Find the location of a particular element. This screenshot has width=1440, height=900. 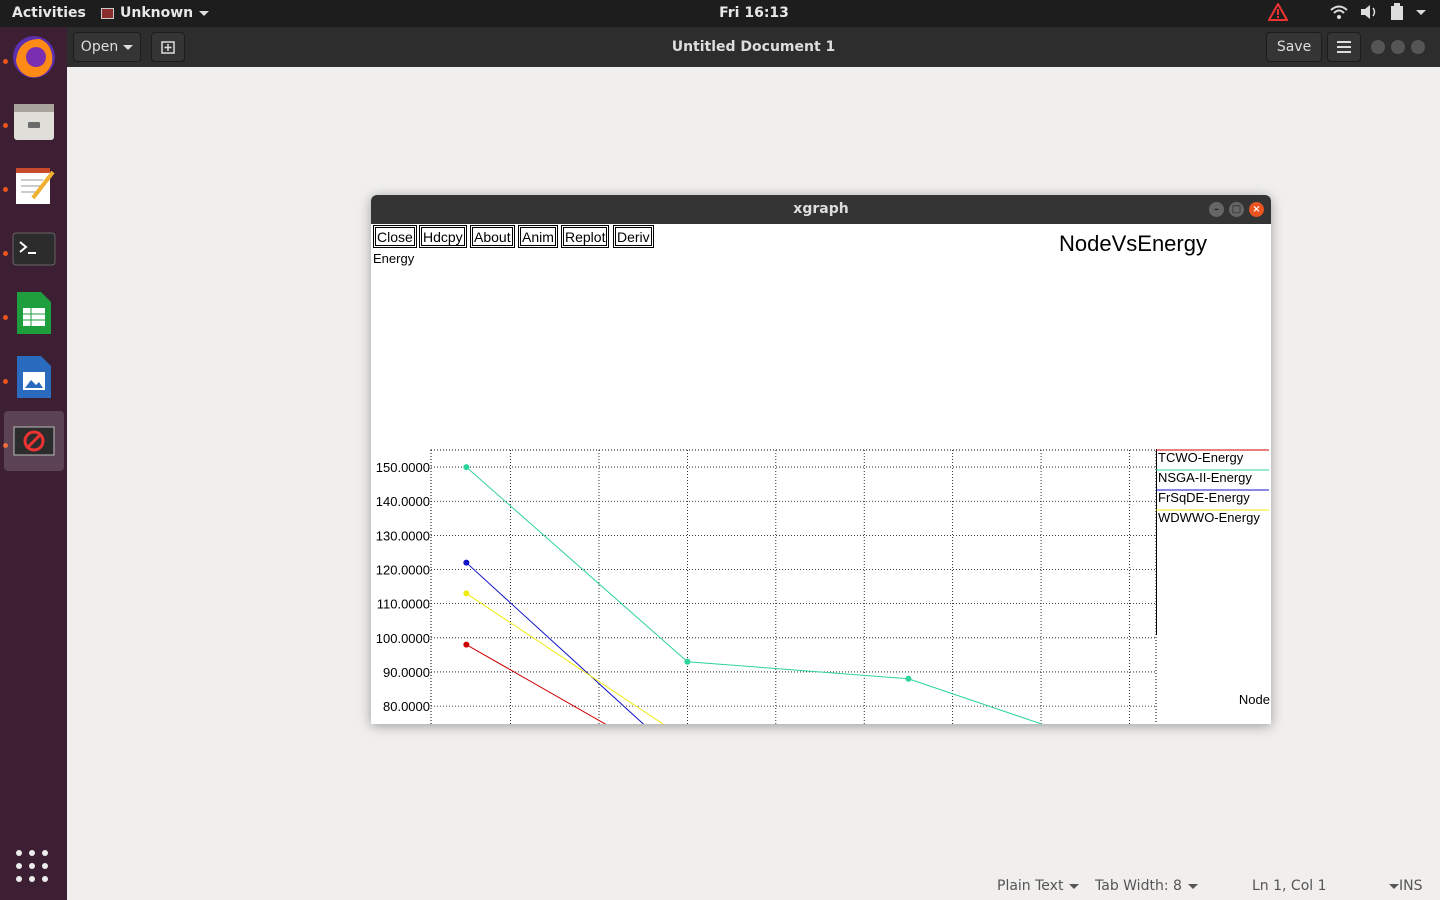

save-button: Save is located at coordinates (1294, 47).